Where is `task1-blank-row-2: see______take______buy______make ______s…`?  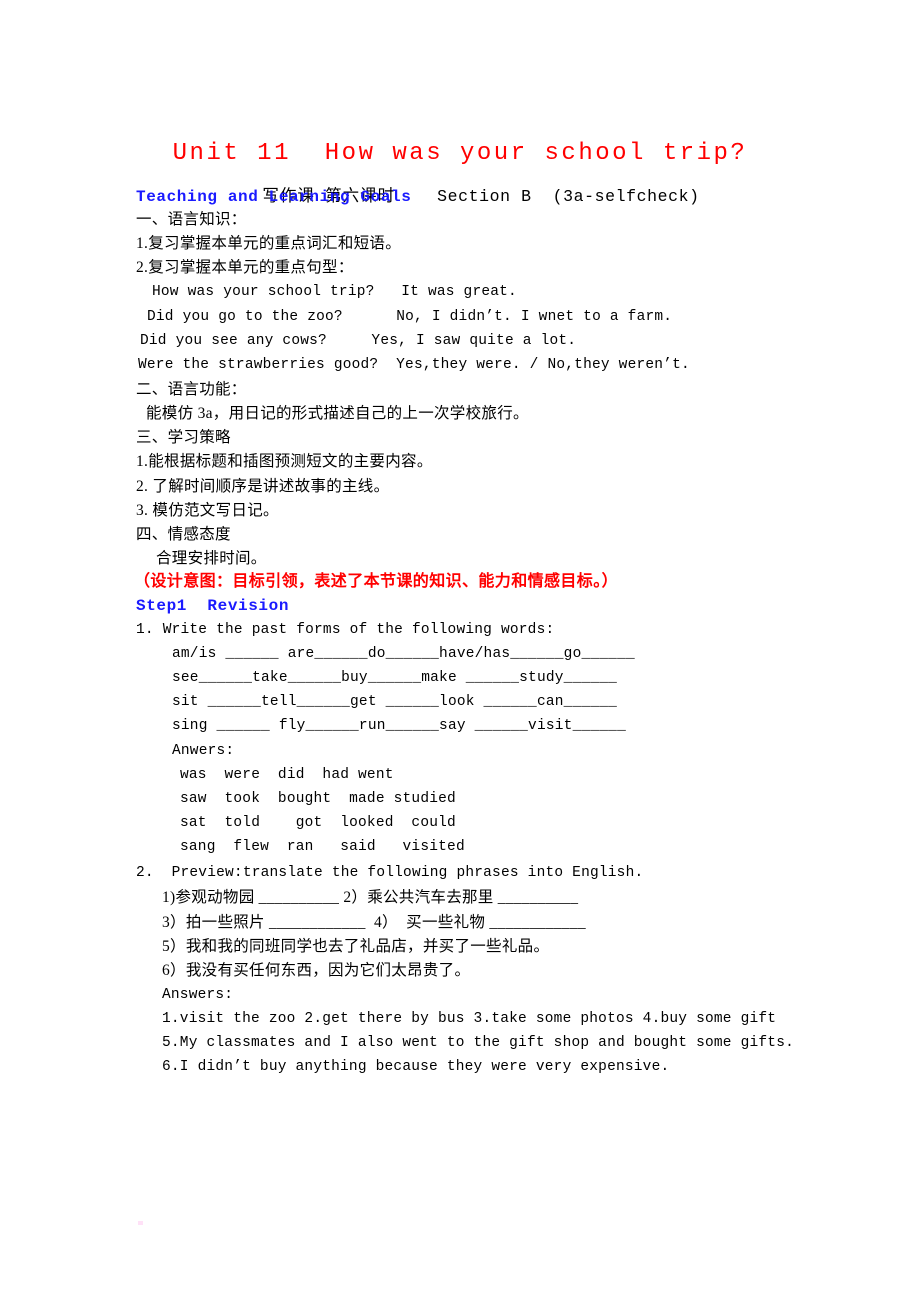 task1-blank-row-2: see______take______buy______make ______s… is located at coordinates (394, 678).